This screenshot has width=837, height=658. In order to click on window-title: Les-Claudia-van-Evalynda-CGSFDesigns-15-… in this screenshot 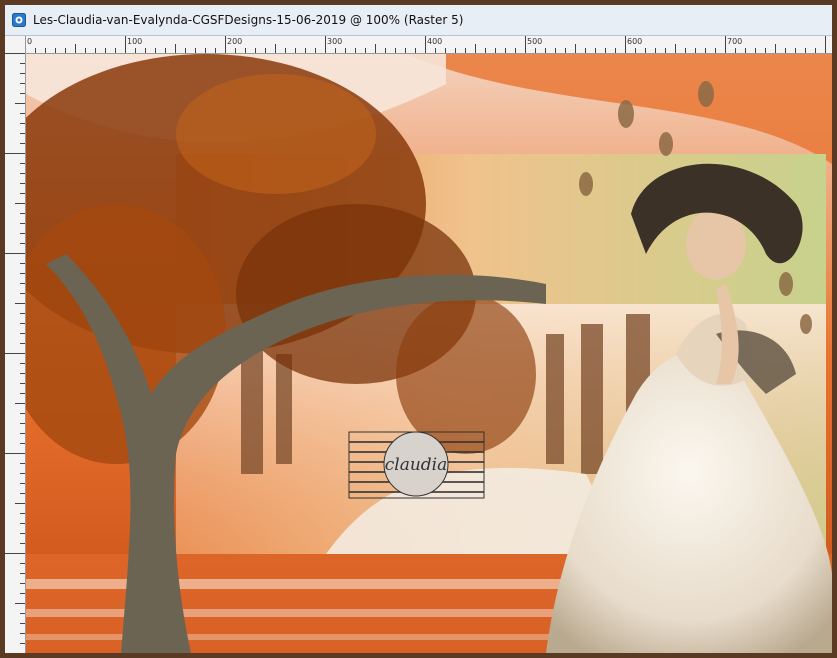, I will do `click(248, 20)`.